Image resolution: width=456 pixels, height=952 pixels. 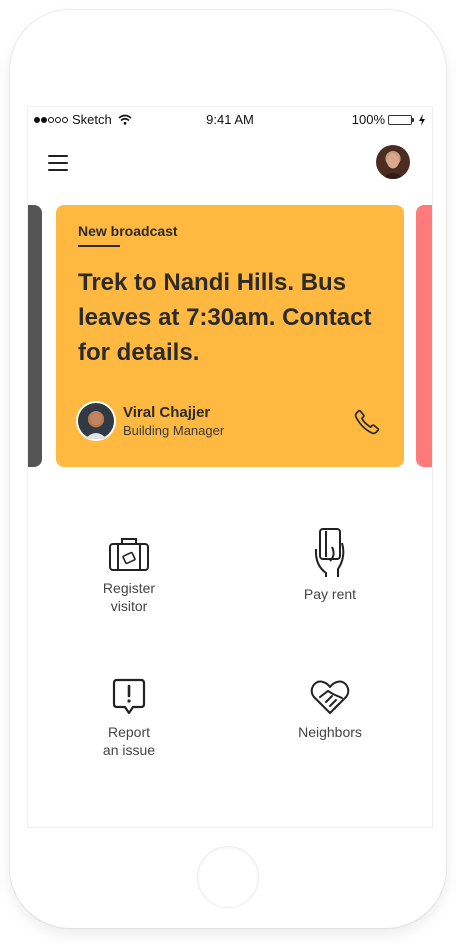 What do you see at coordinates (230, 119) in the screenshot?
I see `status-bar: Sketch 9:41 AM 100%` at bounding box center [230, 119].